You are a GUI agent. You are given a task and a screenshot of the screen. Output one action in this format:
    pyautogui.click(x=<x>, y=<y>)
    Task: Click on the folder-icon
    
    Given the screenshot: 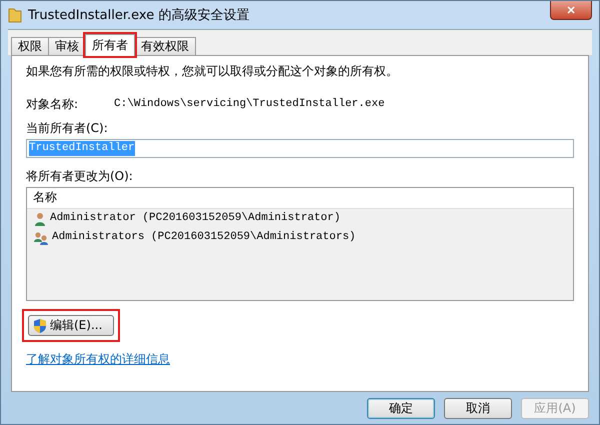 What is the action you would take?
    pyautogui.click(x=15, y=15)
    